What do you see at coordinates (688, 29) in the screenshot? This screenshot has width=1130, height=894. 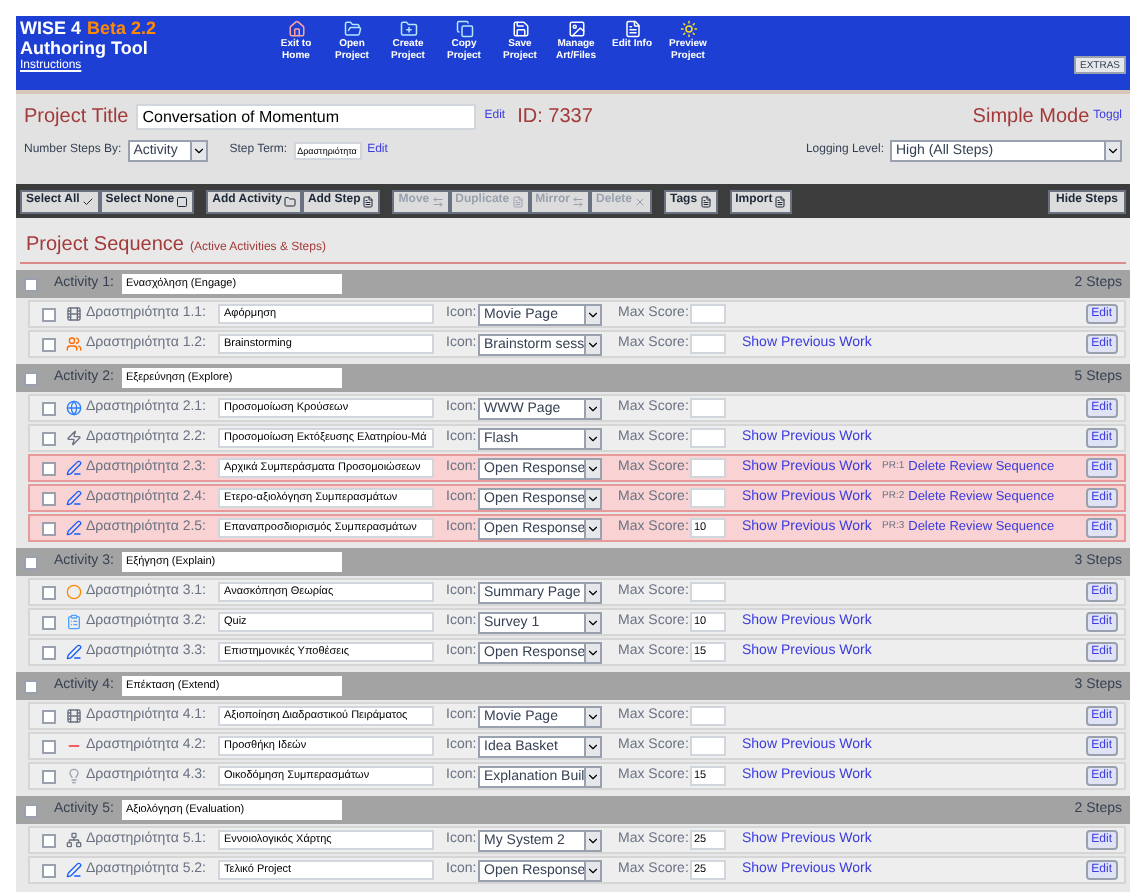 I see `sun-icon` at bounding box center [688, 29].